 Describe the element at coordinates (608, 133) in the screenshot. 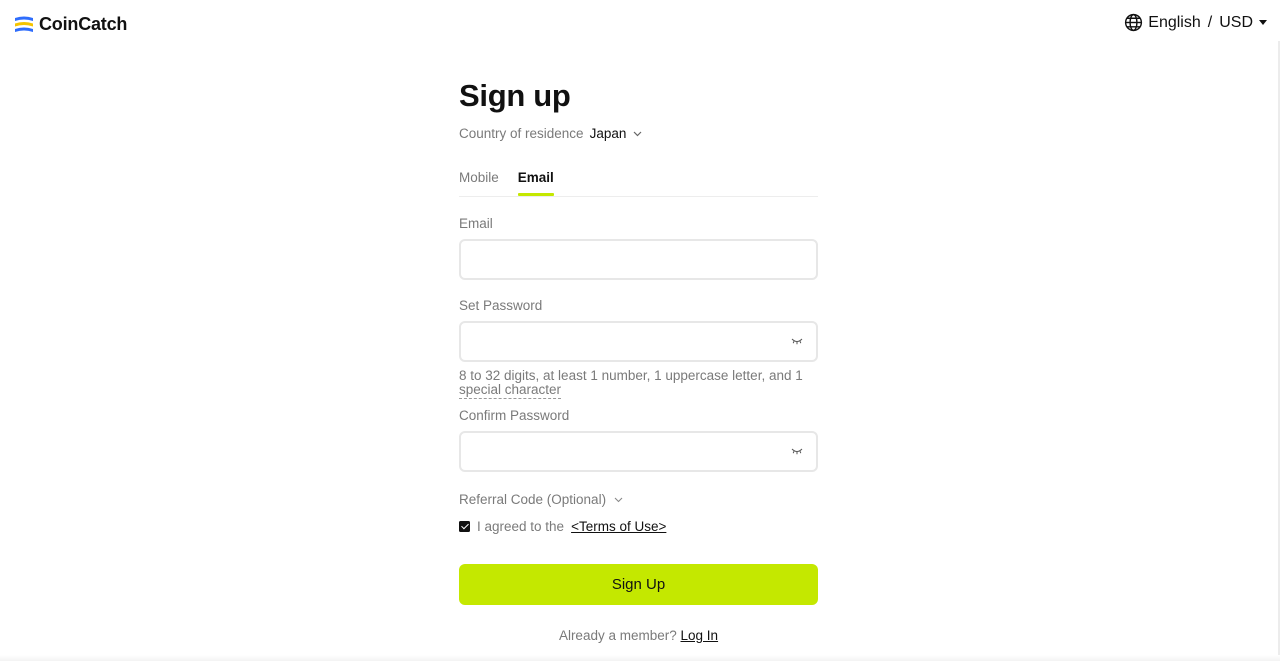

I see `country-value: Japan` at that location.